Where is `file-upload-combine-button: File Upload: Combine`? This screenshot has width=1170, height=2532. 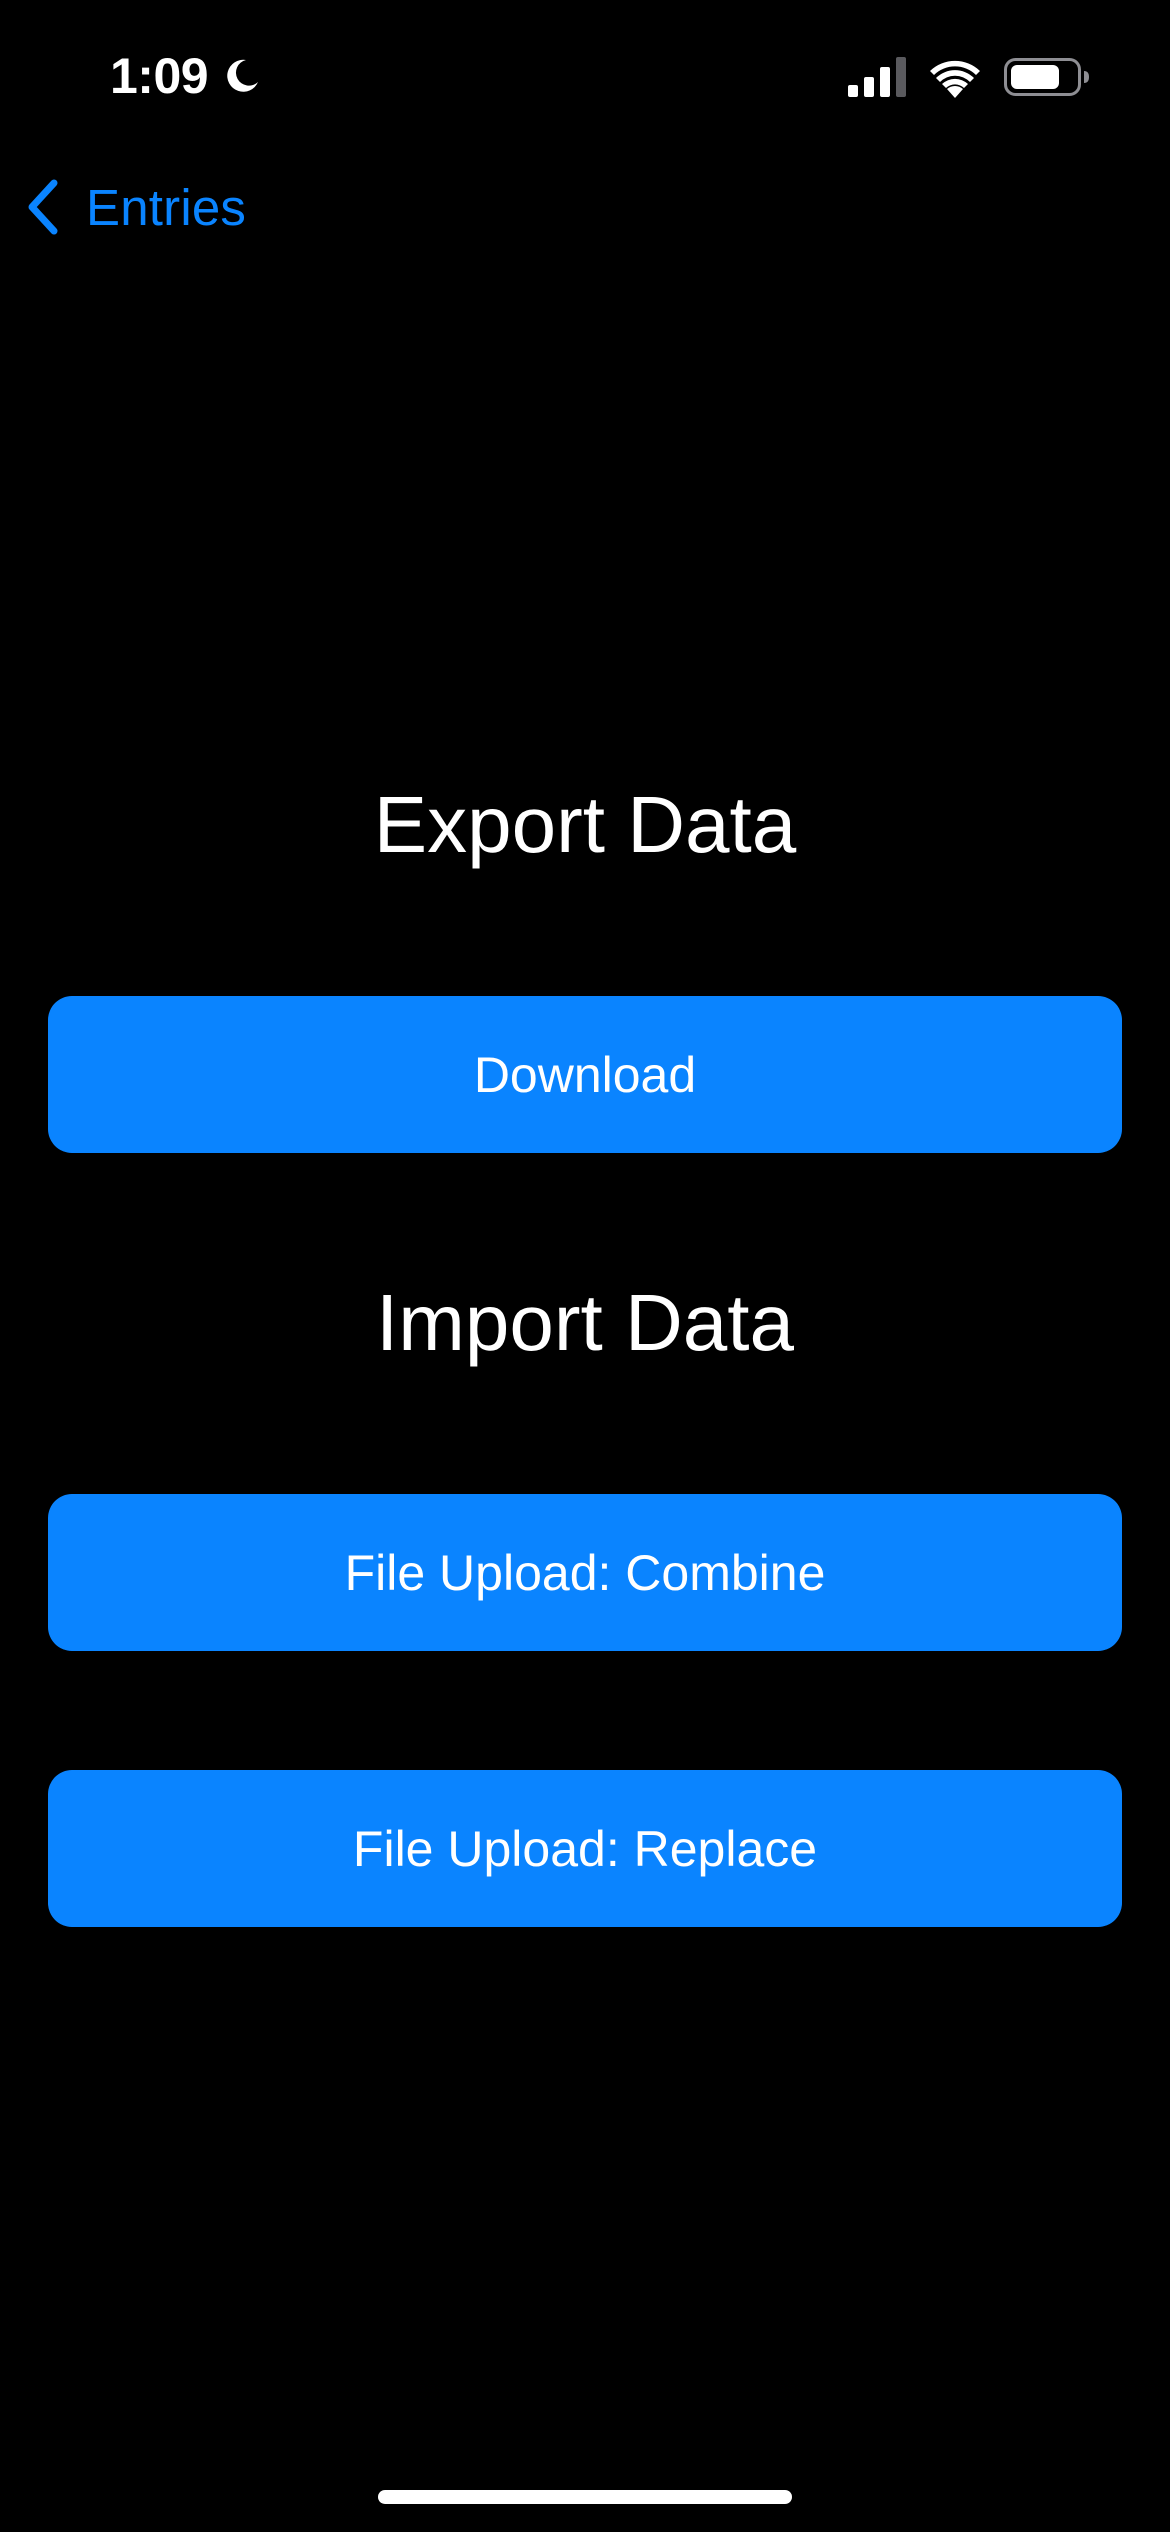 file-upload-combine-button: File Upload: Combine is located at coordinates (585, 1572).